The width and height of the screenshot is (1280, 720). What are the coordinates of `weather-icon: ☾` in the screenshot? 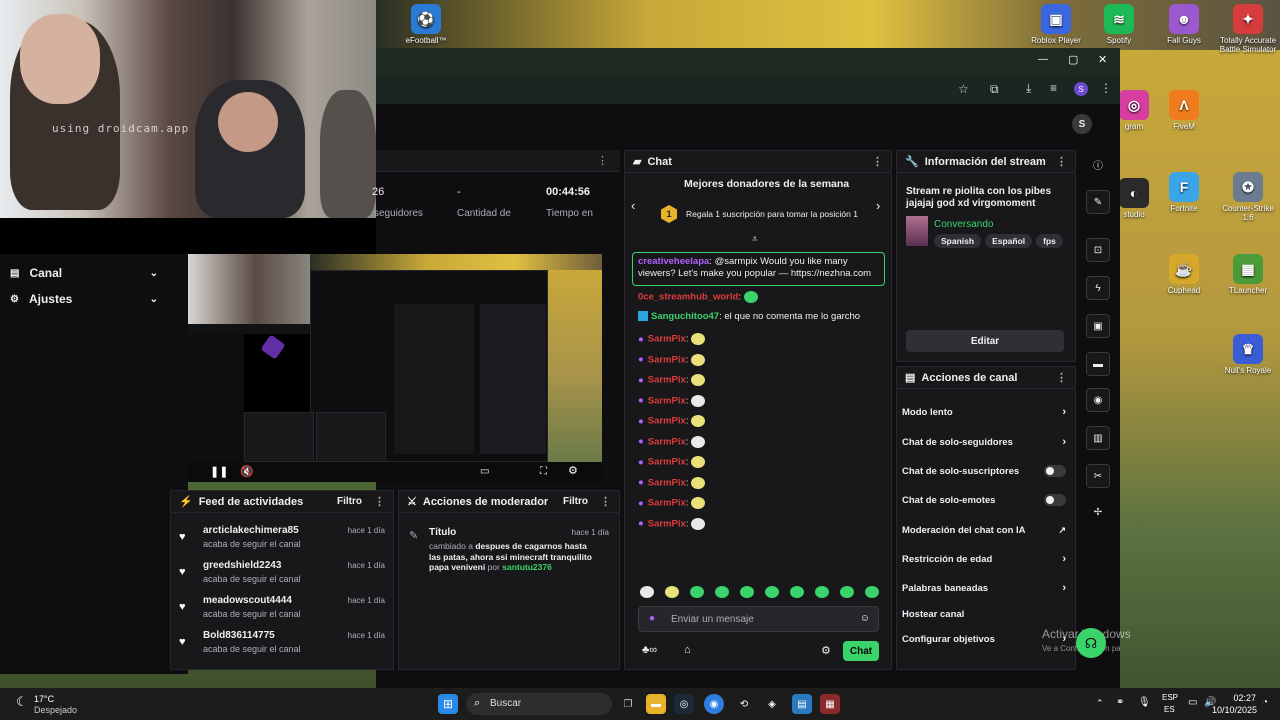 It's located at (22, 702).